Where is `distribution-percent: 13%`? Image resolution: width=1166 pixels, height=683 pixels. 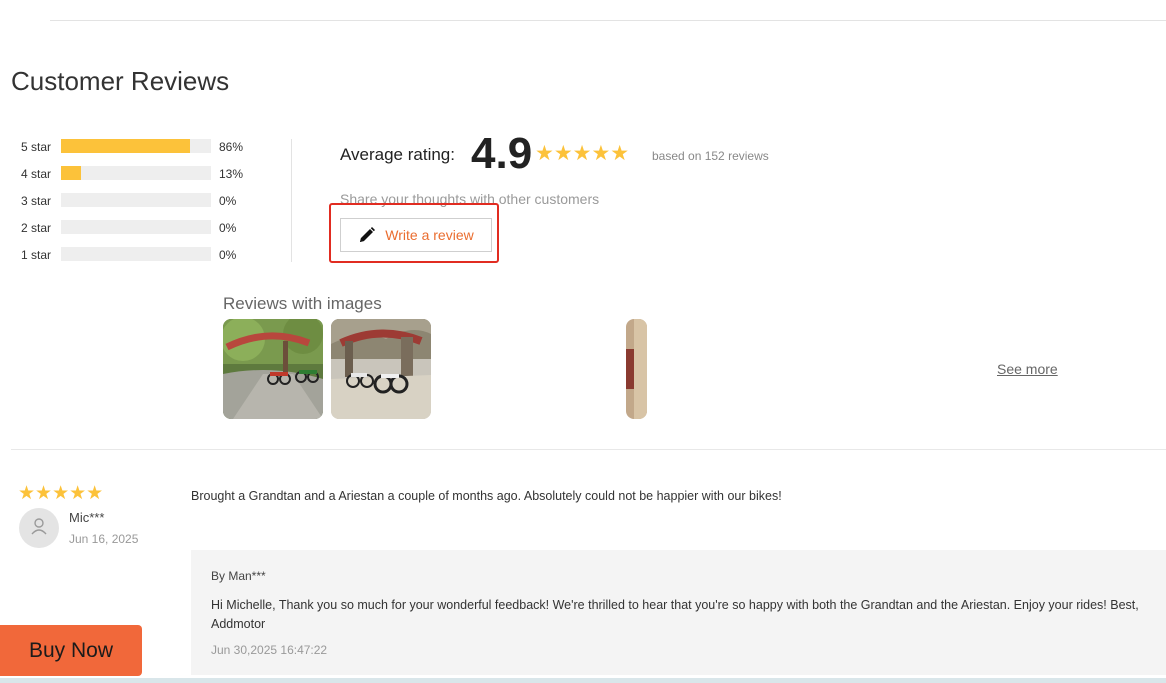
distribution-percent: 13% is located at coordinates (231, 174).